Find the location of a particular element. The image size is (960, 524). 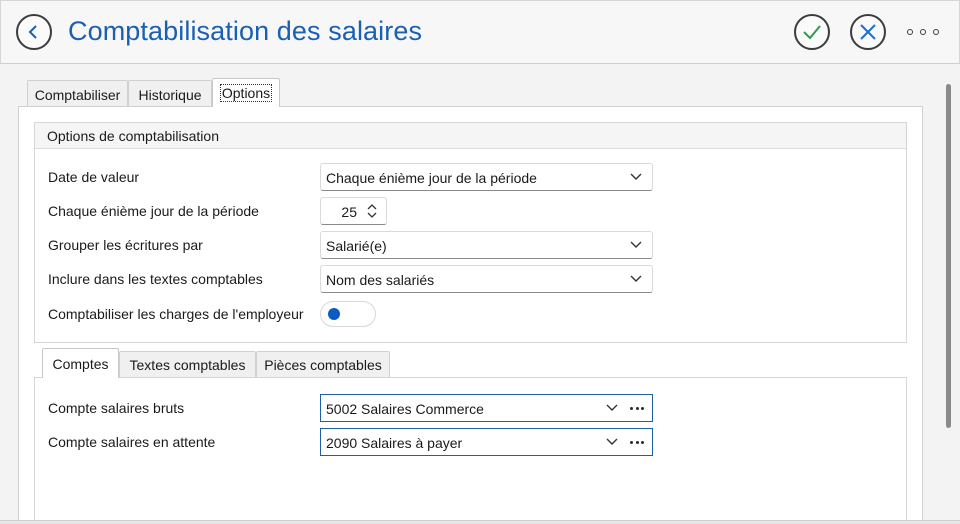

charges-toggle is located at coordinates (348, 314).